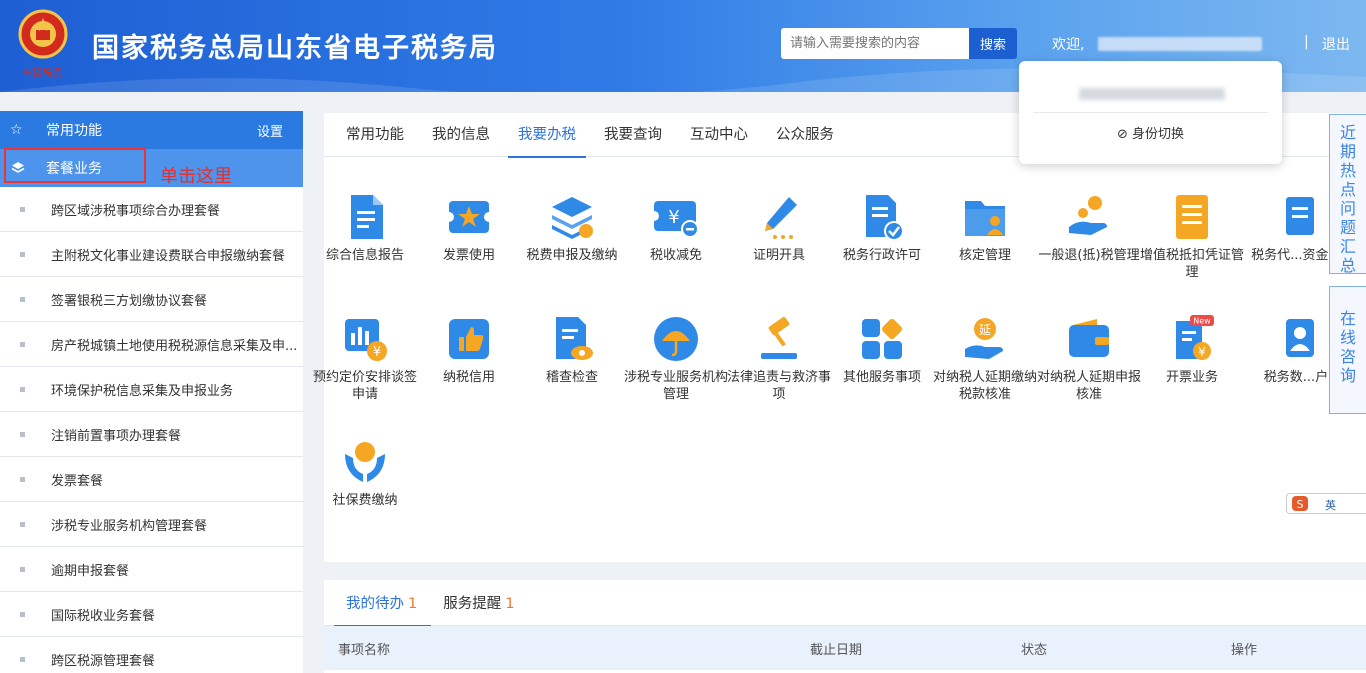  What do you see at coordinates (295, 48) in the screenshot?
I see `site-title: 国家税务总局山东省电子税务局` at bounding box center [295, 48].